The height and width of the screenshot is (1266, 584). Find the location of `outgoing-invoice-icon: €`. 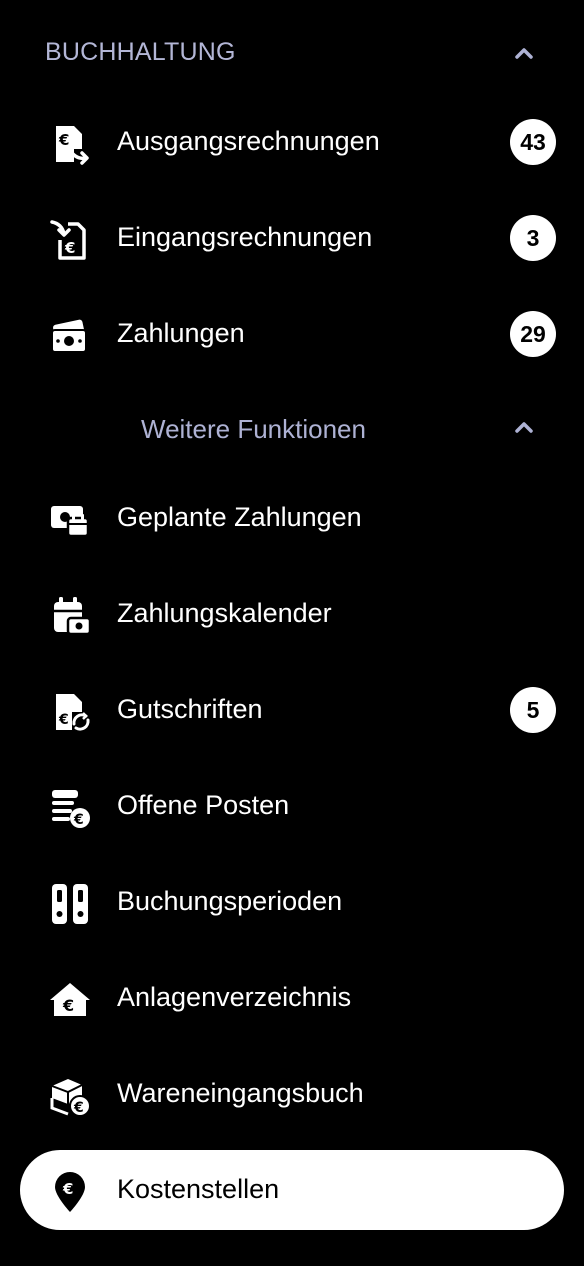

outgoing-invoice-icon: € is located at coordinates (70, 144).